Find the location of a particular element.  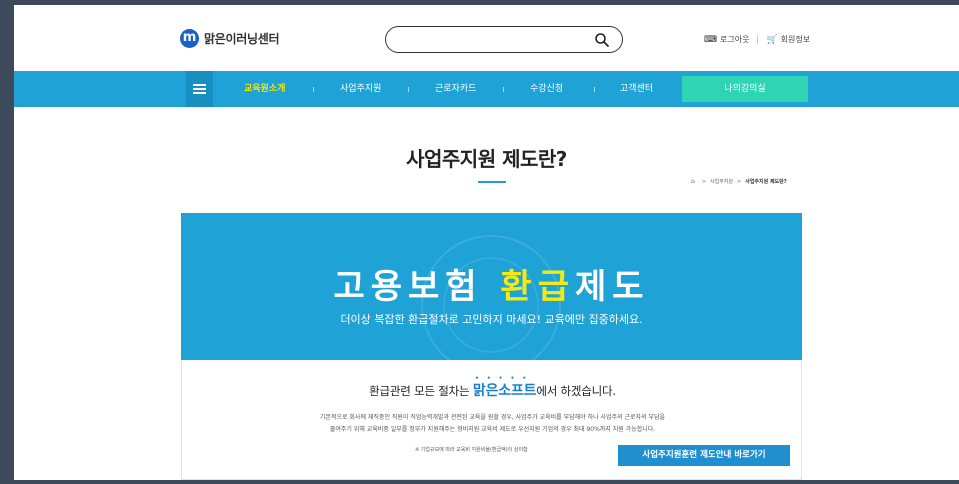

info-lead: 환급관련 모든 절차는 ••••• 맑은소프트에서 하겠습니다. is located at coordinates (492, 387).